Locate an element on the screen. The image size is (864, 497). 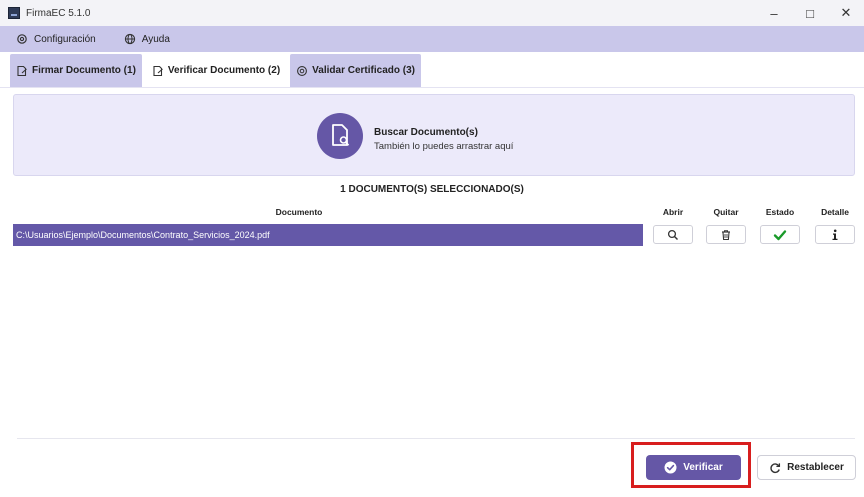
column-header-detail: Detalle is located at coordinates (835, 212).